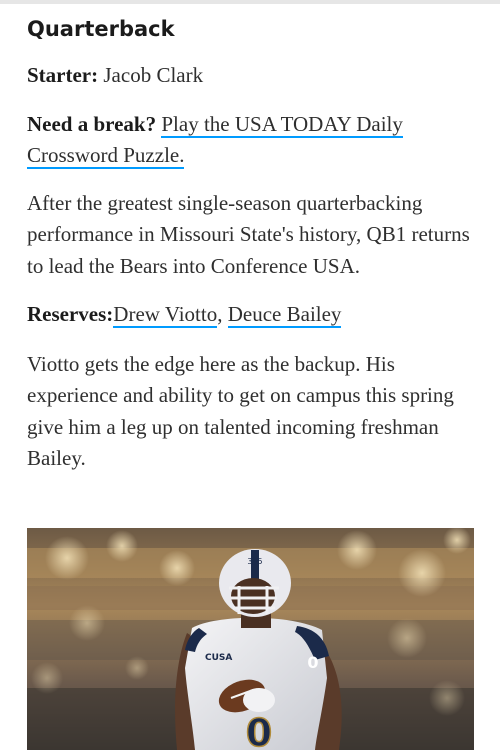 The image size is (500, 750). What do you see at coordinates (101, 29) in the screenshot?
I see `section-heading: Quarterback` at bounding box center [101, 29].